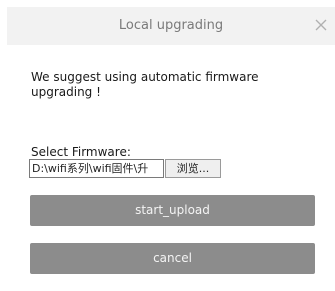 The image size is (335, 291). Describe the element at coordinates (96, 168) in the screenshot. I see `firmware-path-field: D:\wifi系列\wifi固件\升` at that location.